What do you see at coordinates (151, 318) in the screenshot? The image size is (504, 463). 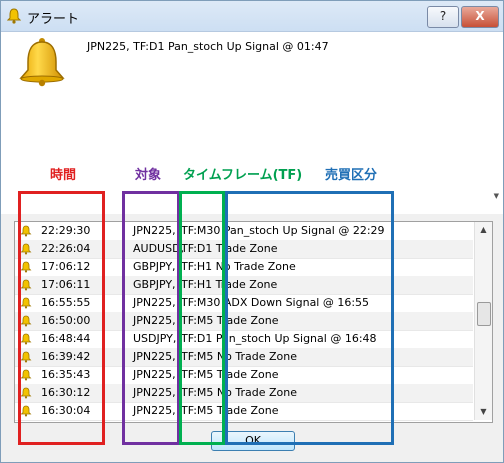 I see `highlight-target-column` at bounding box center [151, 318].